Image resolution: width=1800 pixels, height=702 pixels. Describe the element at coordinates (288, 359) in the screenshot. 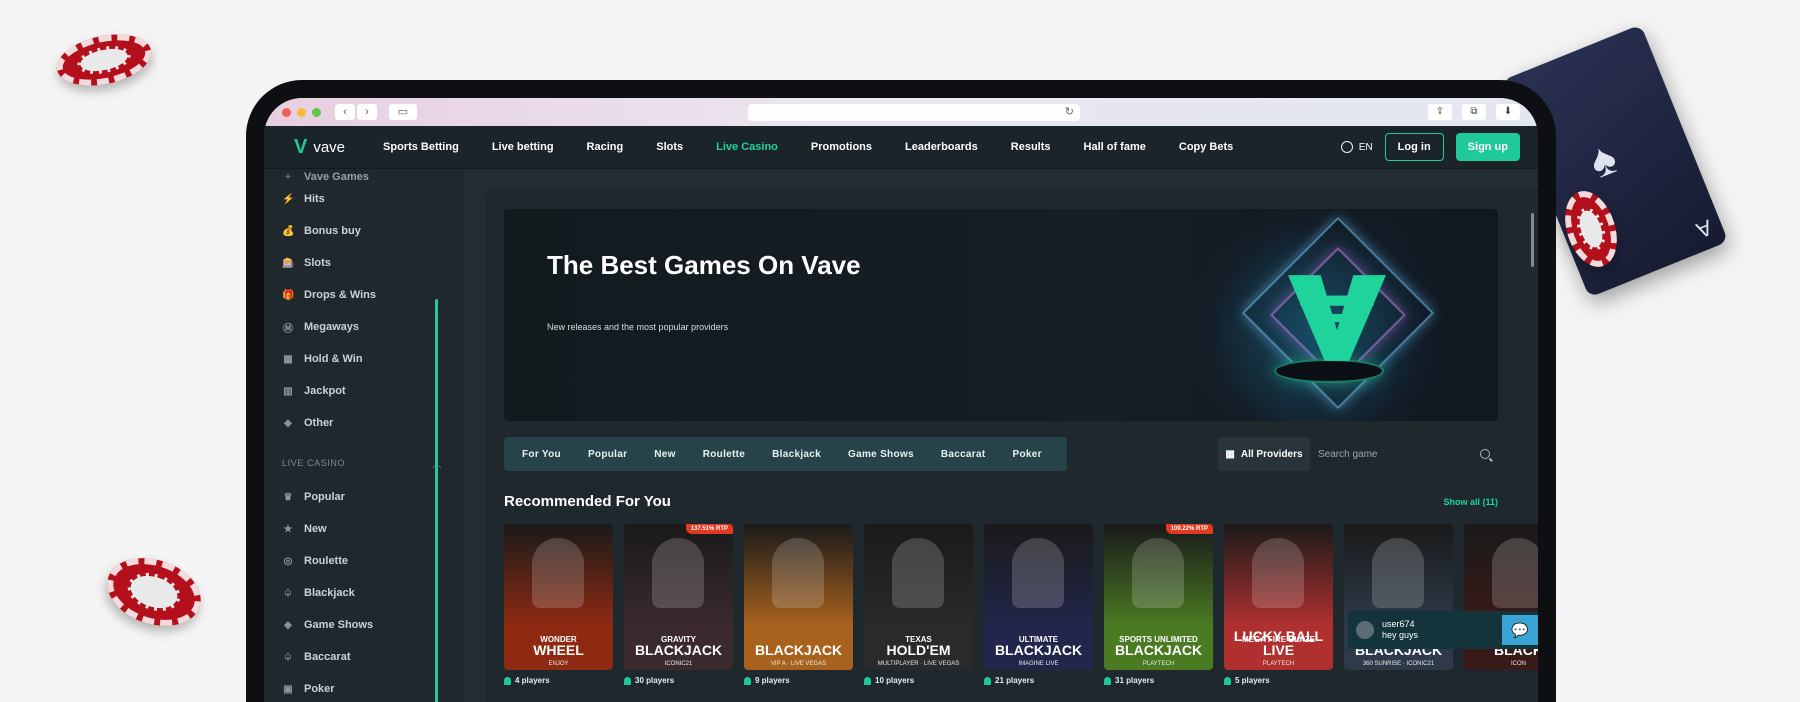

I see `category-icon: ▦` at that location.